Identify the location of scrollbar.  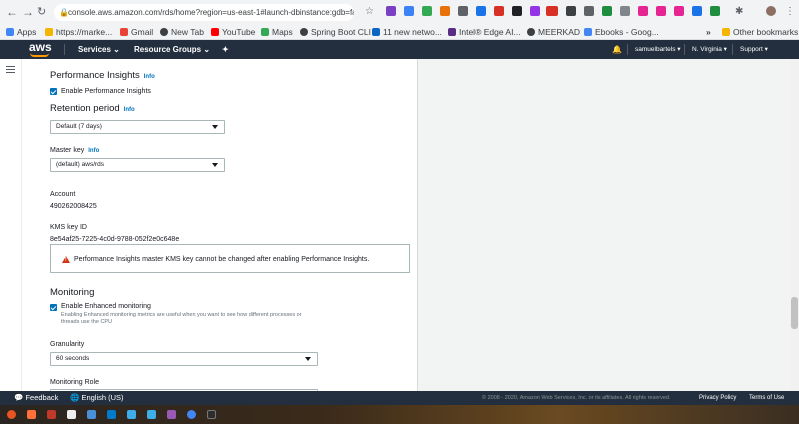
(794, 225).